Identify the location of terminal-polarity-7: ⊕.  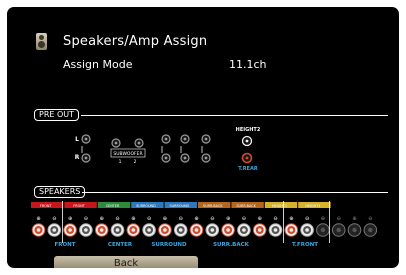
(133, 219).